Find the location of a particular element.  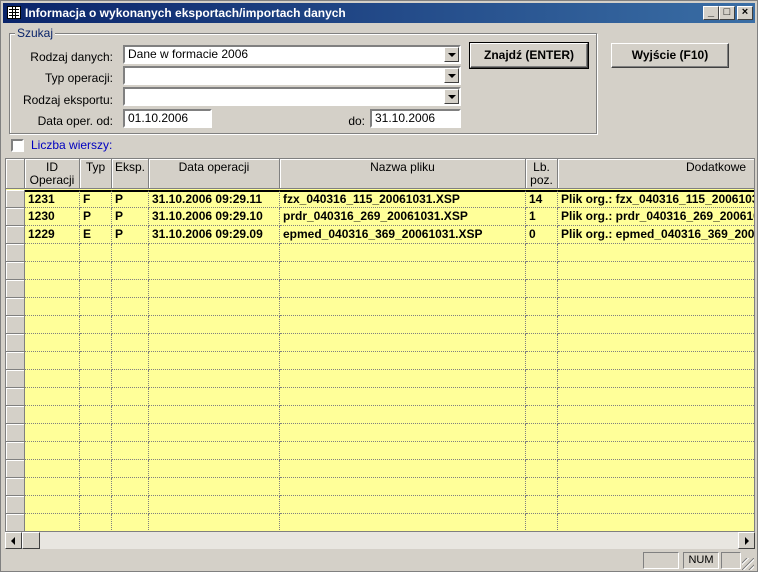

row-count-label: Liczba wierszy: is located at coordinates (71, 145).